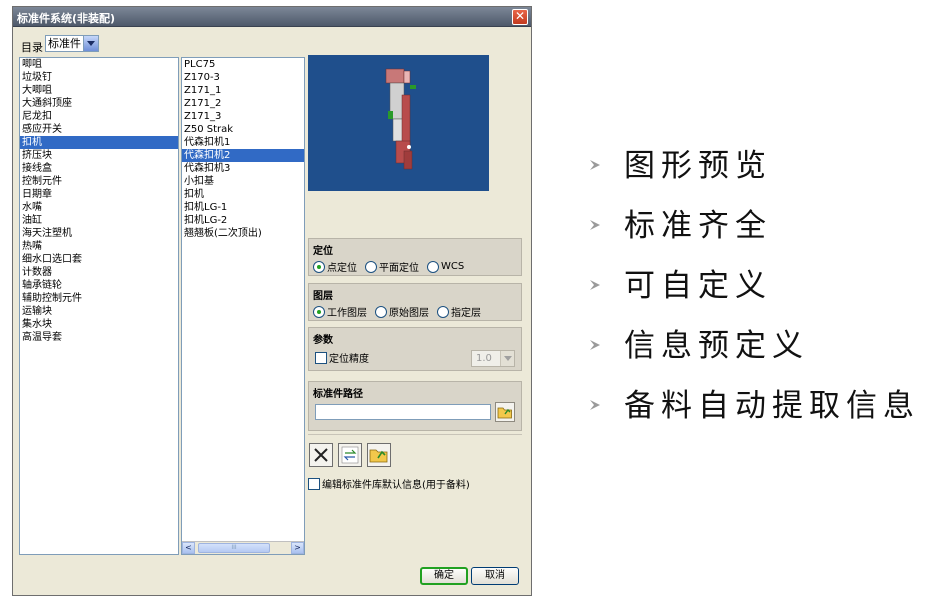 This screenshot has height=603, width=927. What do you see at coordinates (99, 116) in the screenshot?
I see `list-item: 尼龙扣` at bounding box center [99, 116].